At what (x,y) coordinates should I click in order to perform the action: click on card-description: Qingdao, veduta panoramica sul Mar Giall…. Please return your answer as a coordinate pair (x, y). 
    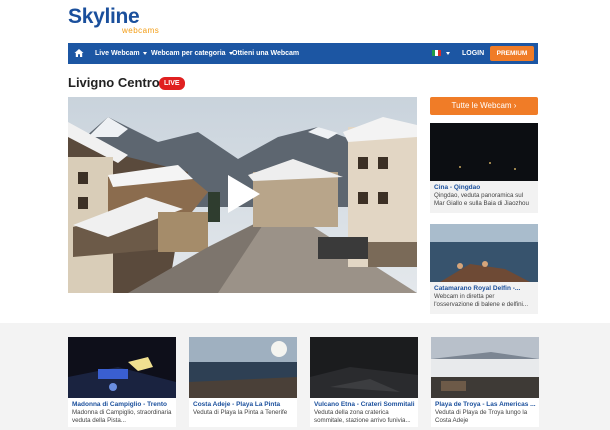
    Looking at the image, I should click on (481, 199).